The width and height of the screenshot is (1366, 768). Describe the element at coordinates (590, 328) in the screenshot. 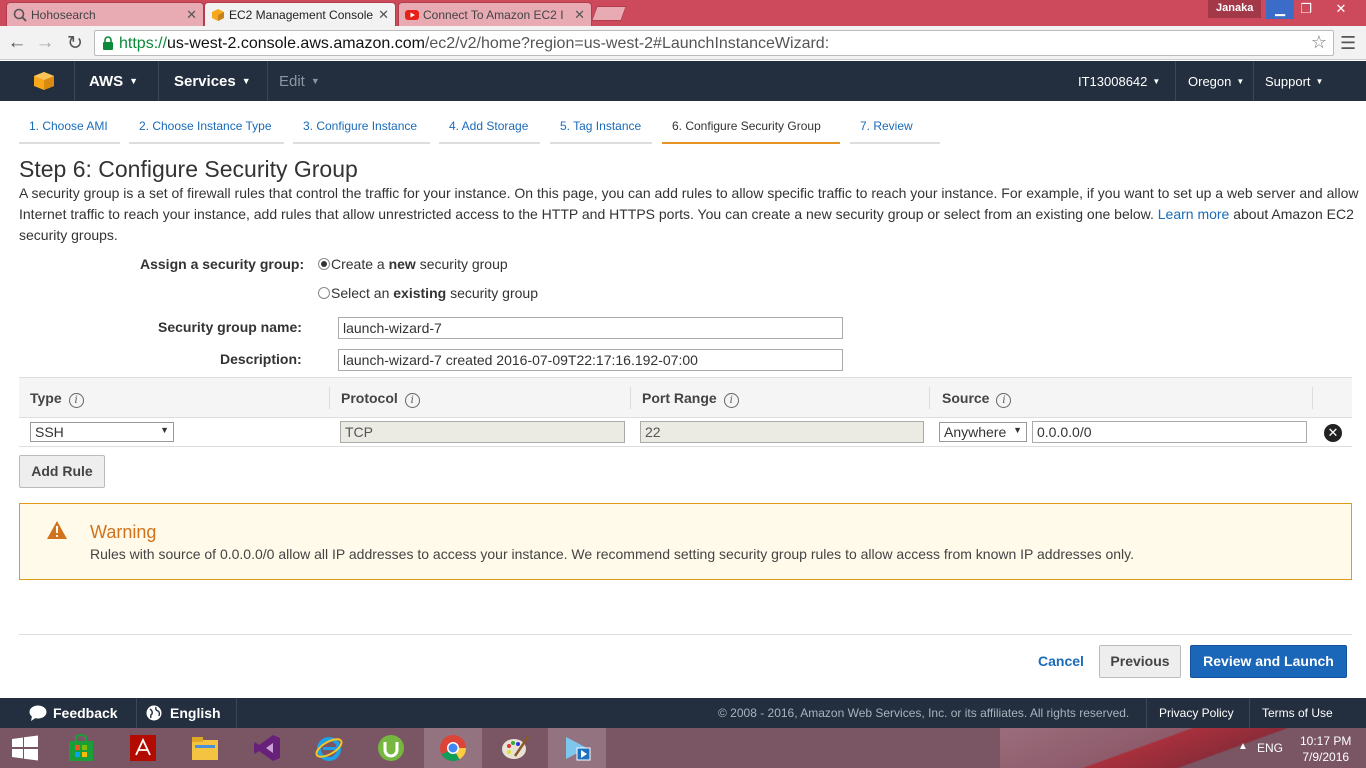

I see `security-group-name-input: launch-wizard-7` at that location.